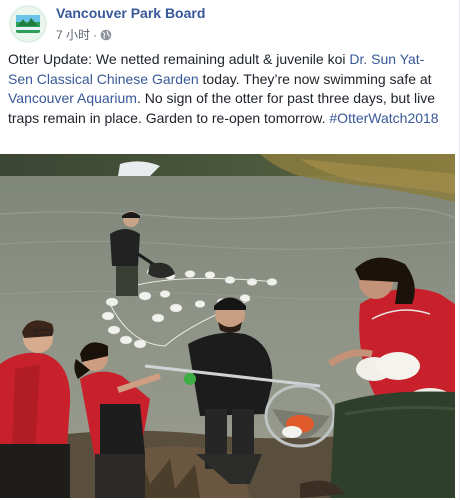 This screenshot has height=500, width=460. What do you see at coordinates (315, 78) in the screenshot?
I see `message-text-mid1: today. They’re now swimming safe at` at bounding box center [315, 78].